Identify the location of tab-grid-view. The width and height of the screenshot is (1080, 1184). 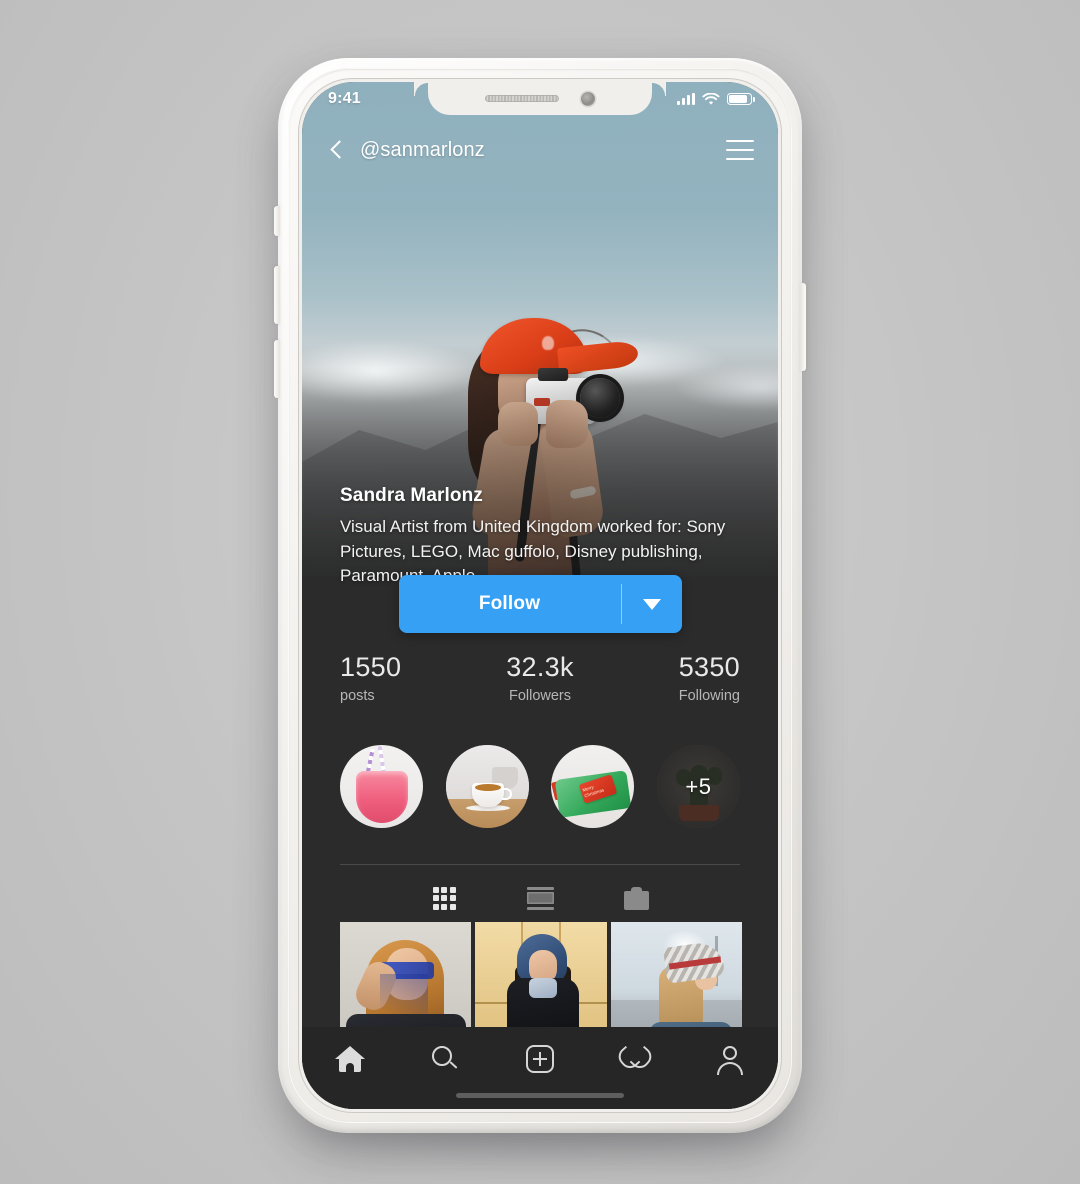
(444, 898).